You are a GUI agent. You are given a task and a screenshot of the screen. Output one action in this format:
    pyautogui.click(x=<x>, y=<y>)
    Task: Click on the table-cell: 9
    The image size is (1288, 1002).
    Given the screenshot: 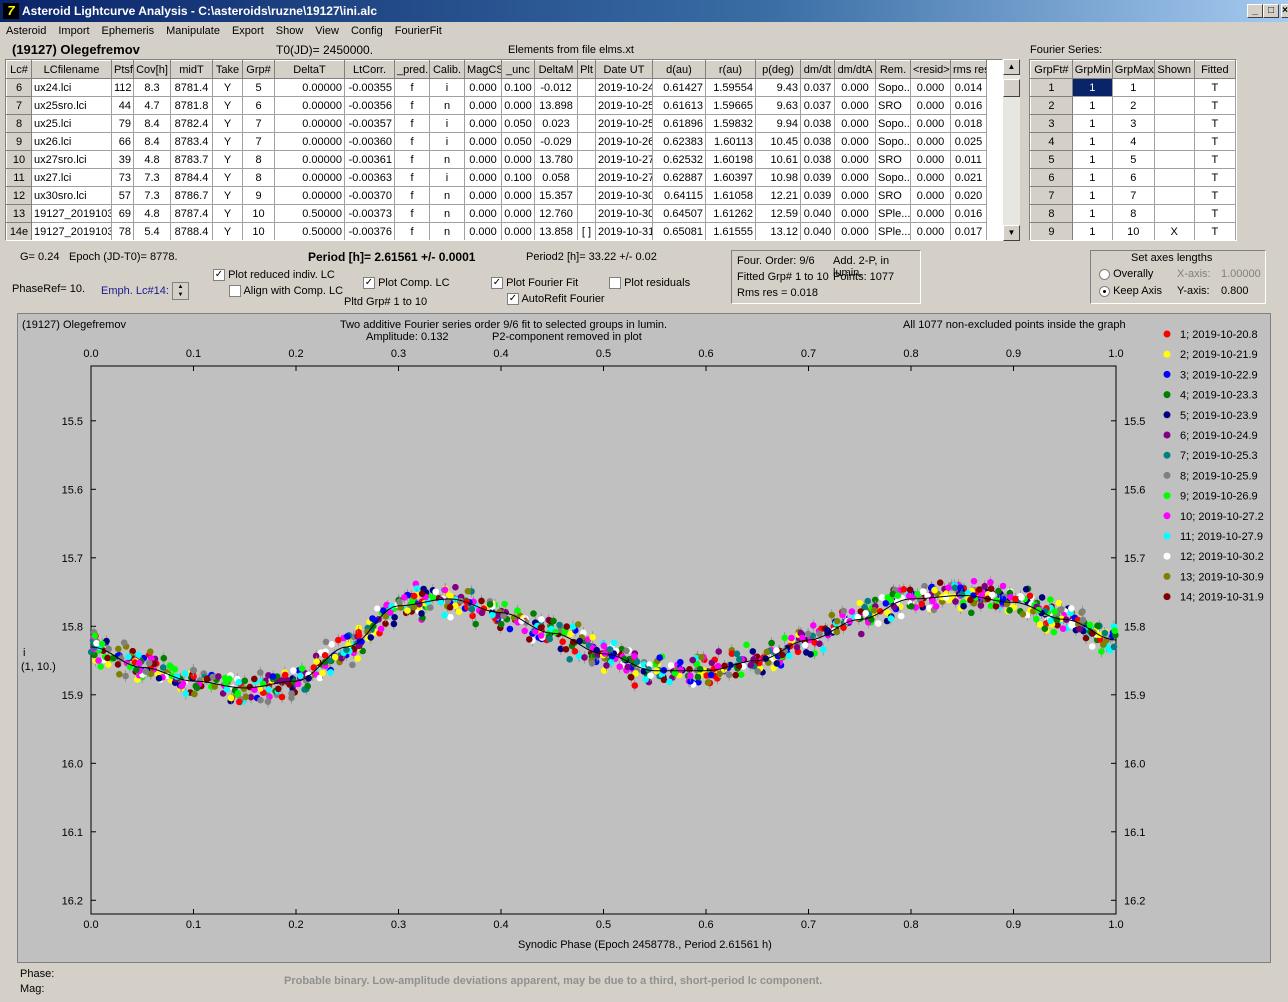 What is the action you would take?
    pyautogui.click(x=258, y=195)
    